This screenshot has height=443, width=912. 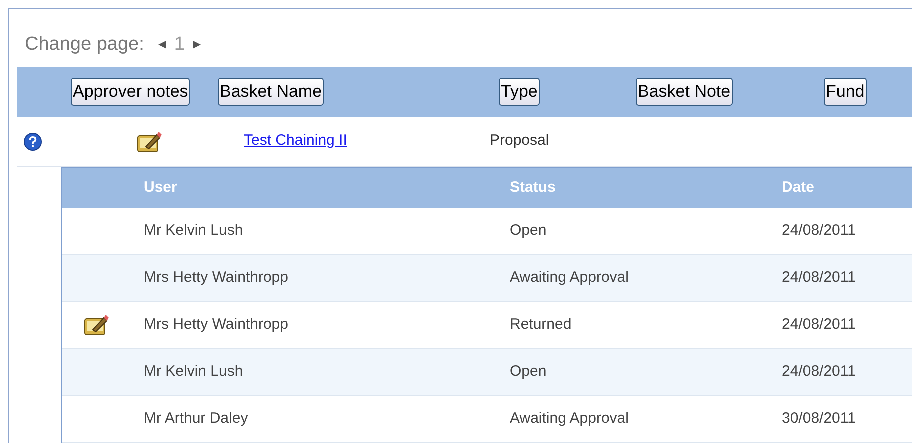 What do you see at coordinates (197, 418) in the screenshot?
I see `table-cell-text: Mr Arthur Daley` at bounding box center [197, 418].